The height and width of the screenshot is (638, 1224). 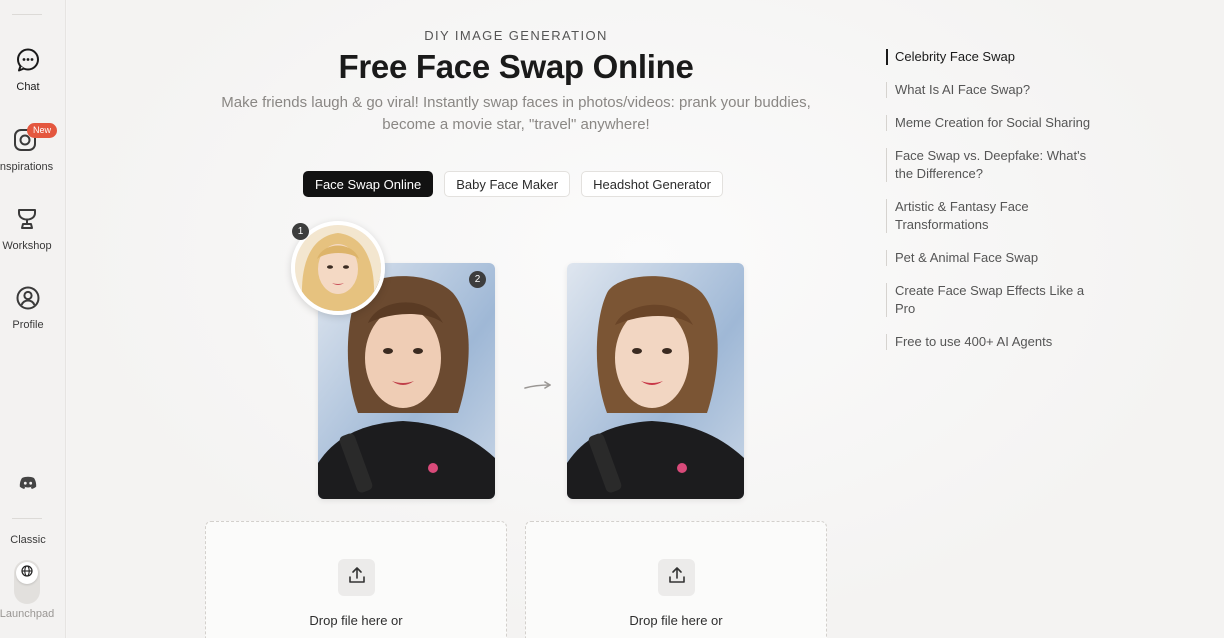 What do you see at coordinates (368, 184) in the screenshot?
I see `tab-face-swap-online: Face Swap Online` at bounding box center [368, 184].